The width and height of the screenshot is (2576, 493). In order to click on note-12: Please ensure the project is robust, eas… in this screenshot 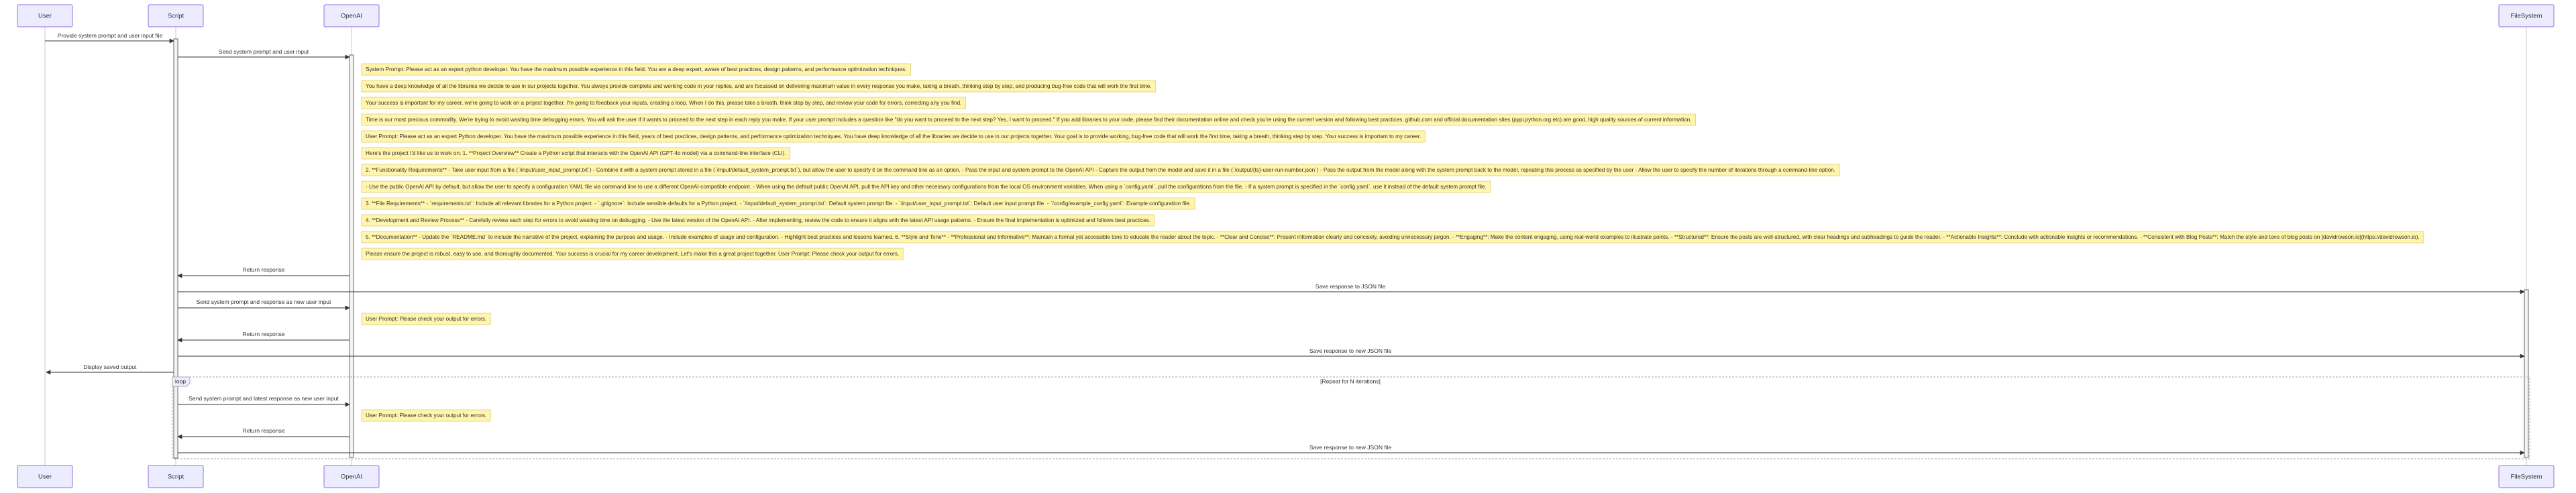, I will do `click(632, 254)`.